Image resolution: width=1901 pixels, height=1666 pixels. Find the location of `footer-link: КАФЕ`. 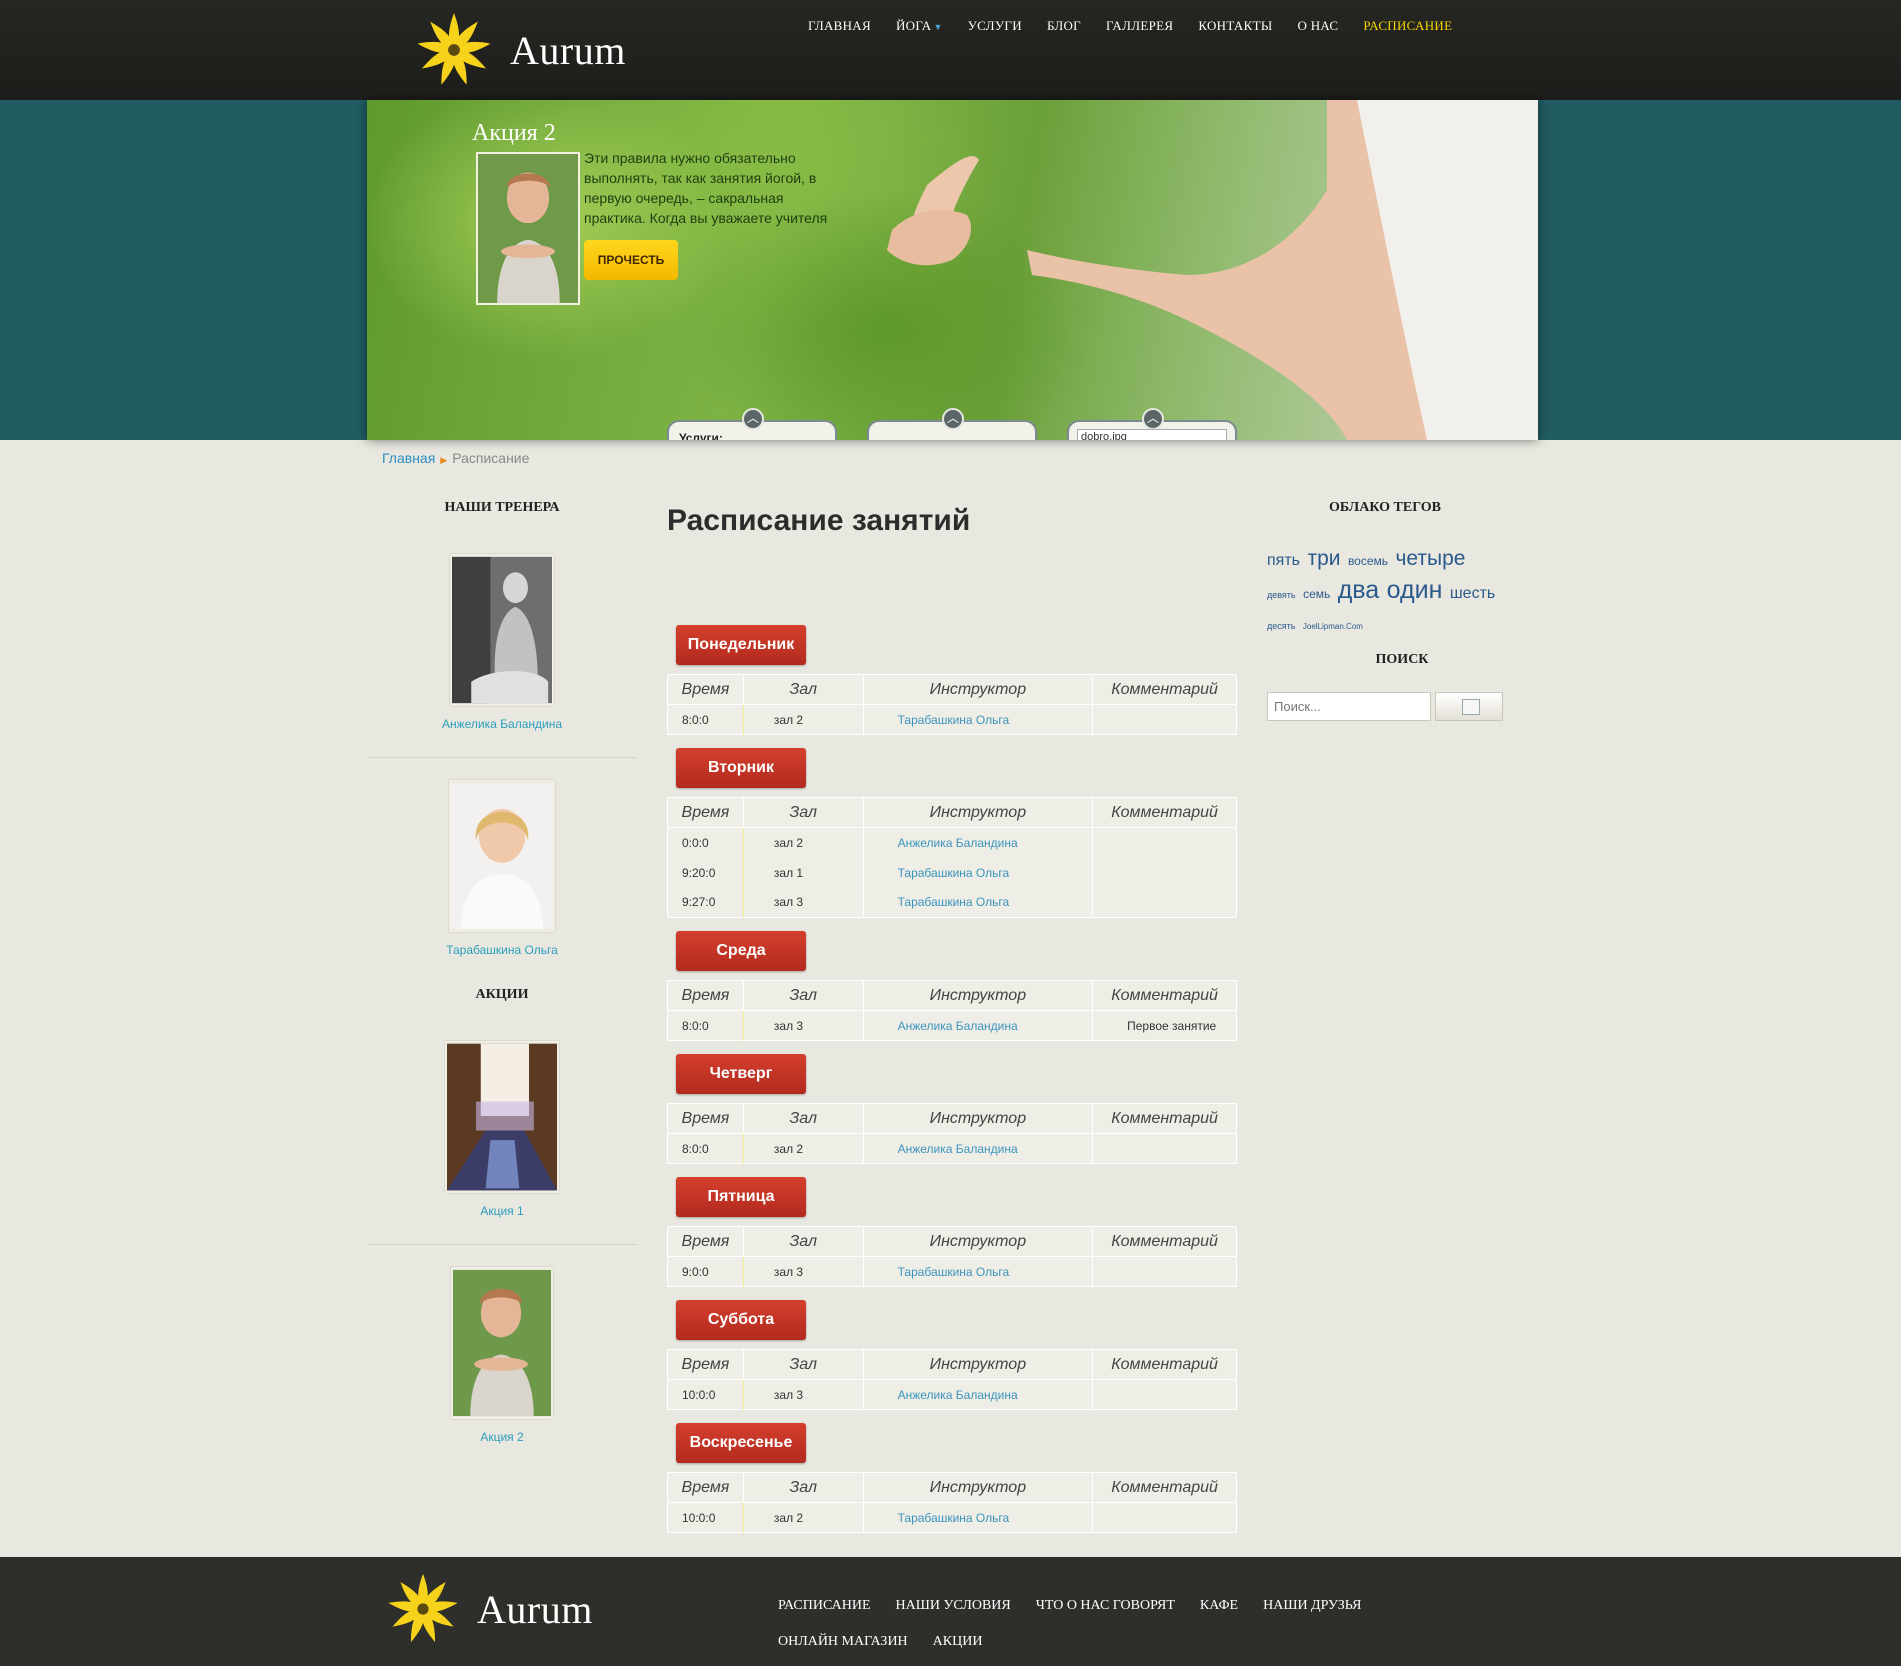

footer-link: КАФЕ is located at coordinates (1219, 1606).